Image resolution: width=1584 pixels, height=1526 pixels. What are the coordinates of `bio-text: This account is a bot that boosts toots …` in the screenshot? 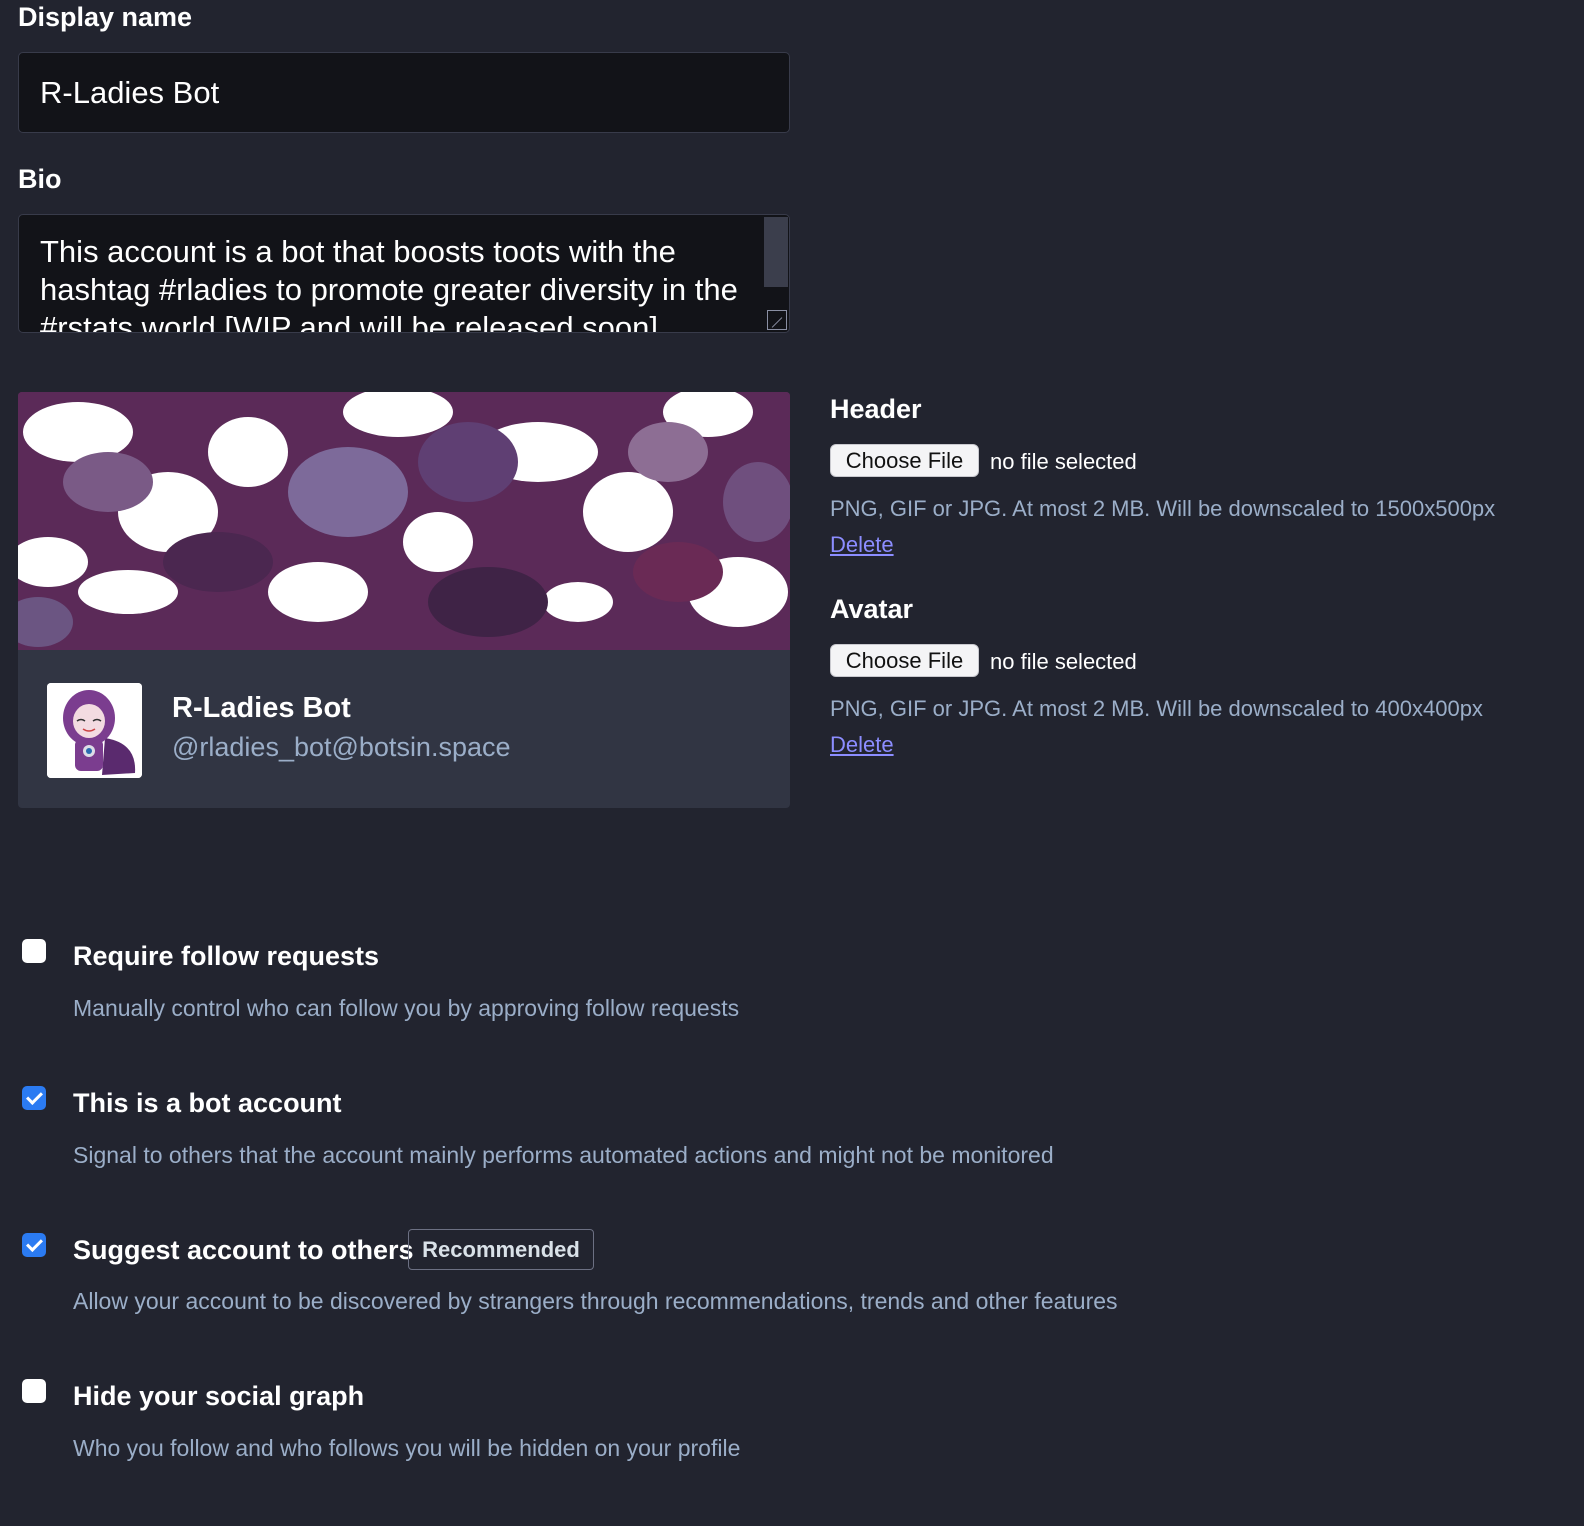 It's located at (389, 283).